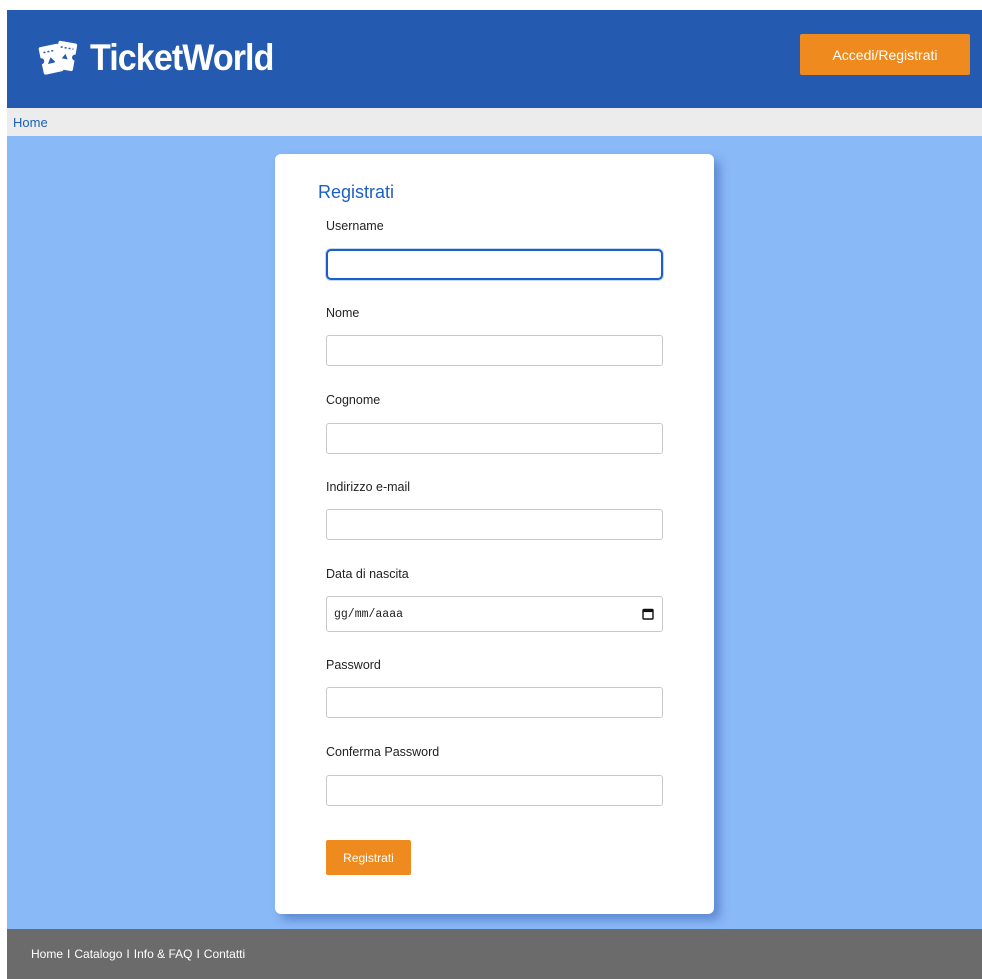 The height and width of the screenshot is (979, 982). Describe the element at coordinates (494, 122) in the screenshot. I see `breadcrumb: Home` at that location.